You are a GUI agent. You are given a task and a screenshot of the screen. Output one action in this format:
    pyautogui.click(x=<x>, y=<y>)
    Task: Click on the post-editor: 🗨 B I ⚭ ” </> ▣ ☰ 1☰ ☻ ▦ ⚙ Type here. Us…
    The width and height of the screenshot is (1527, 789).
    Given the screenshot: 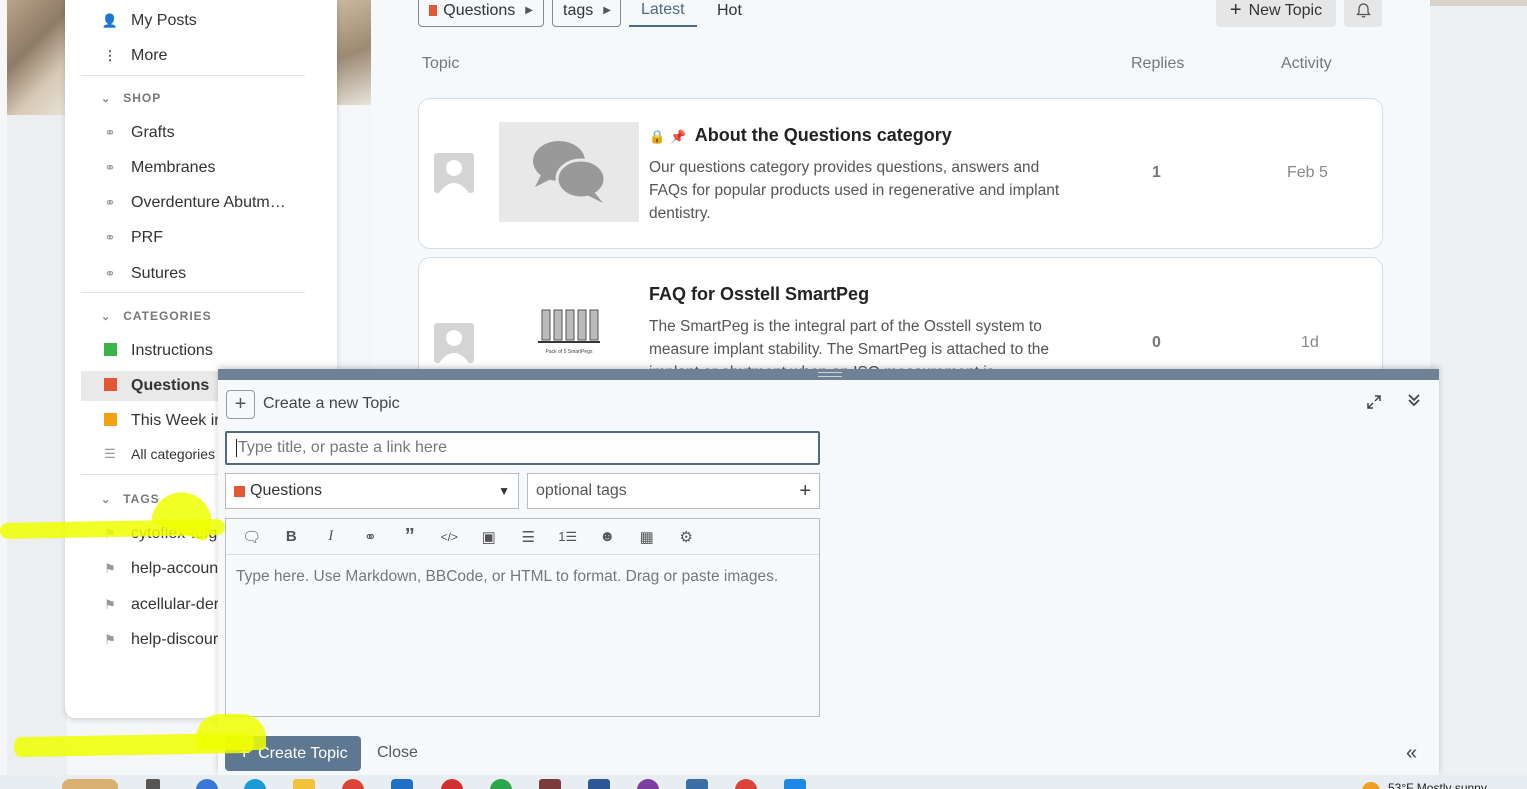 What is the action you would take?
    pyautogui.click(x=522, y=617)
    